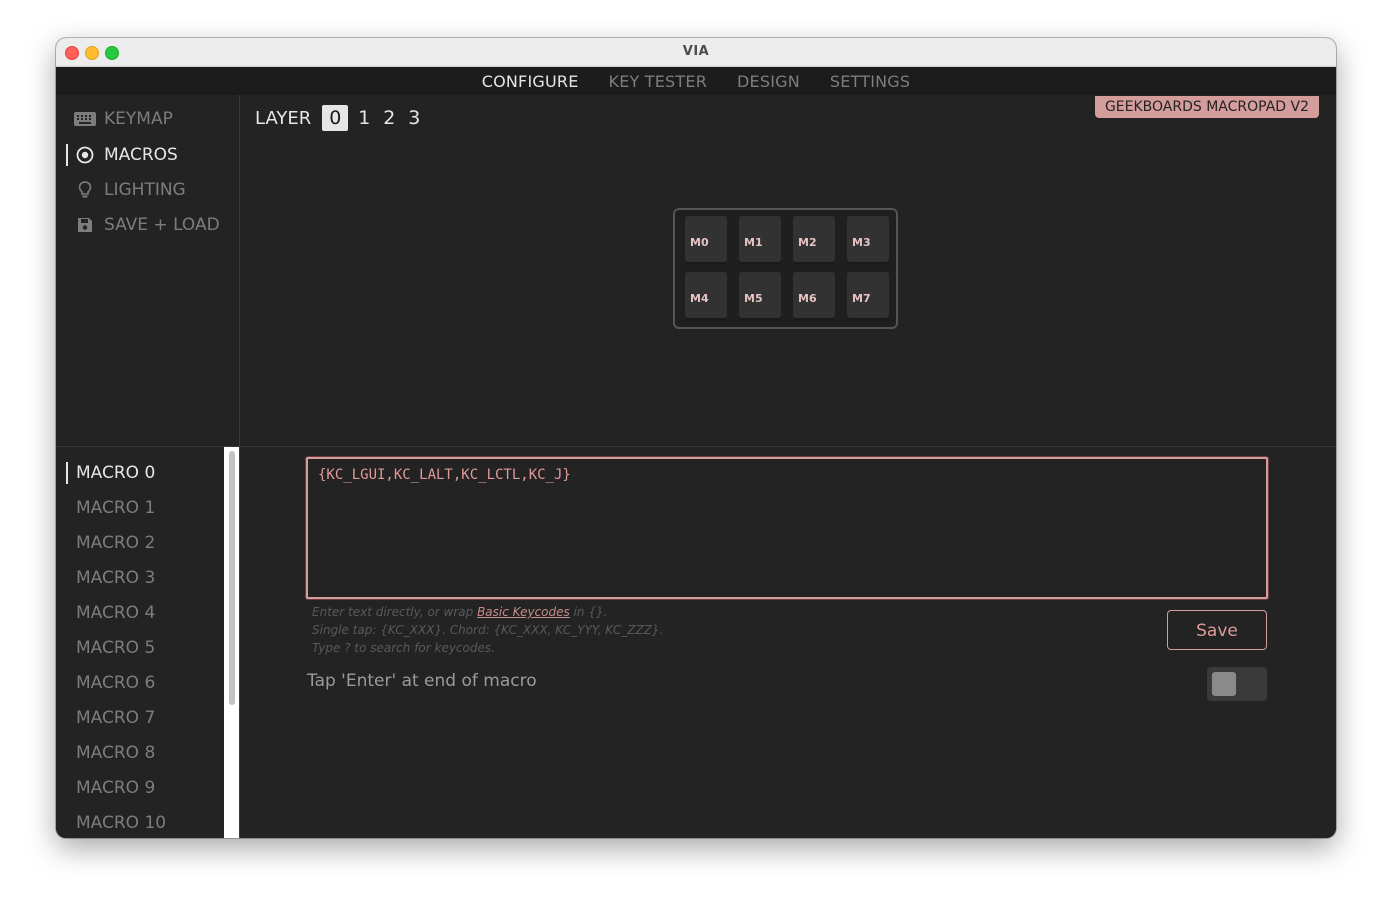  I want to click on editor-hint-line-3: Type ? to search for keycodes., so click(403, 648).